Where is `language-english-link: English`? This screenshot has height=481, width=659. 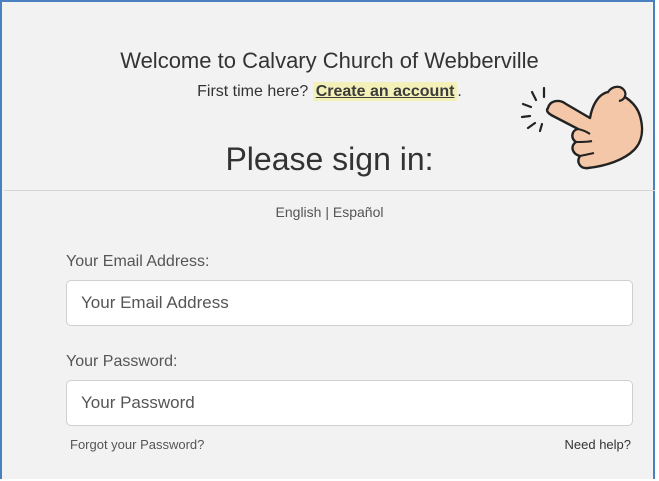
language-english-link: English is located at coordinates (299, 212).